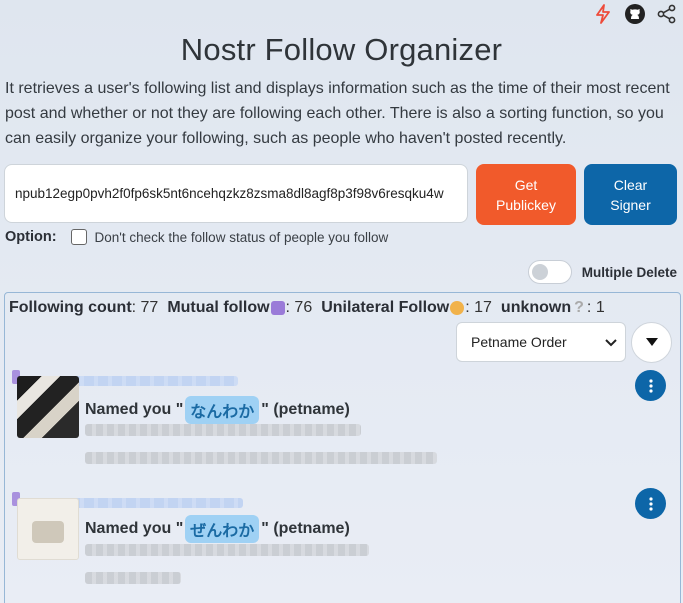 The image size is (683, 603). What do you see at coordinates (341, 49) in the screenshot?
I see `page-title: Nostr Follow Organizer` at bounding box center [341, 49].